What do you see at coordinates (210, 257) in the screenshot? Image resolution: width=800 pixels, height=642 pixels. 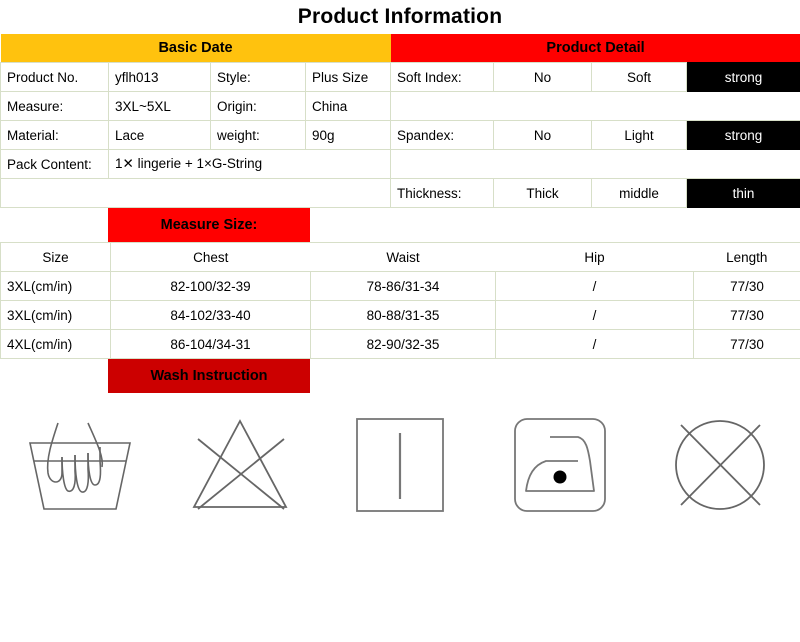 I see `column-header-chest: Chest` at bounding box center [210, 257].